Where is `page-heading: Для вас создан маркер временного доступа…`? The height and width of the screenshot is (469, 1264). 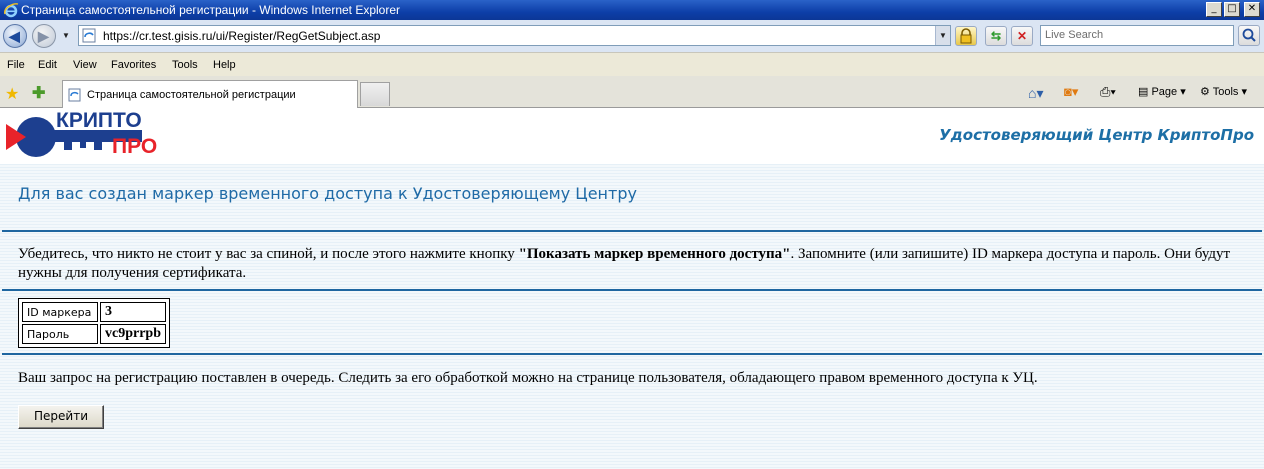 page-heading: Для вас создан маркер временного доступа… is located at coordinates (327, 193).